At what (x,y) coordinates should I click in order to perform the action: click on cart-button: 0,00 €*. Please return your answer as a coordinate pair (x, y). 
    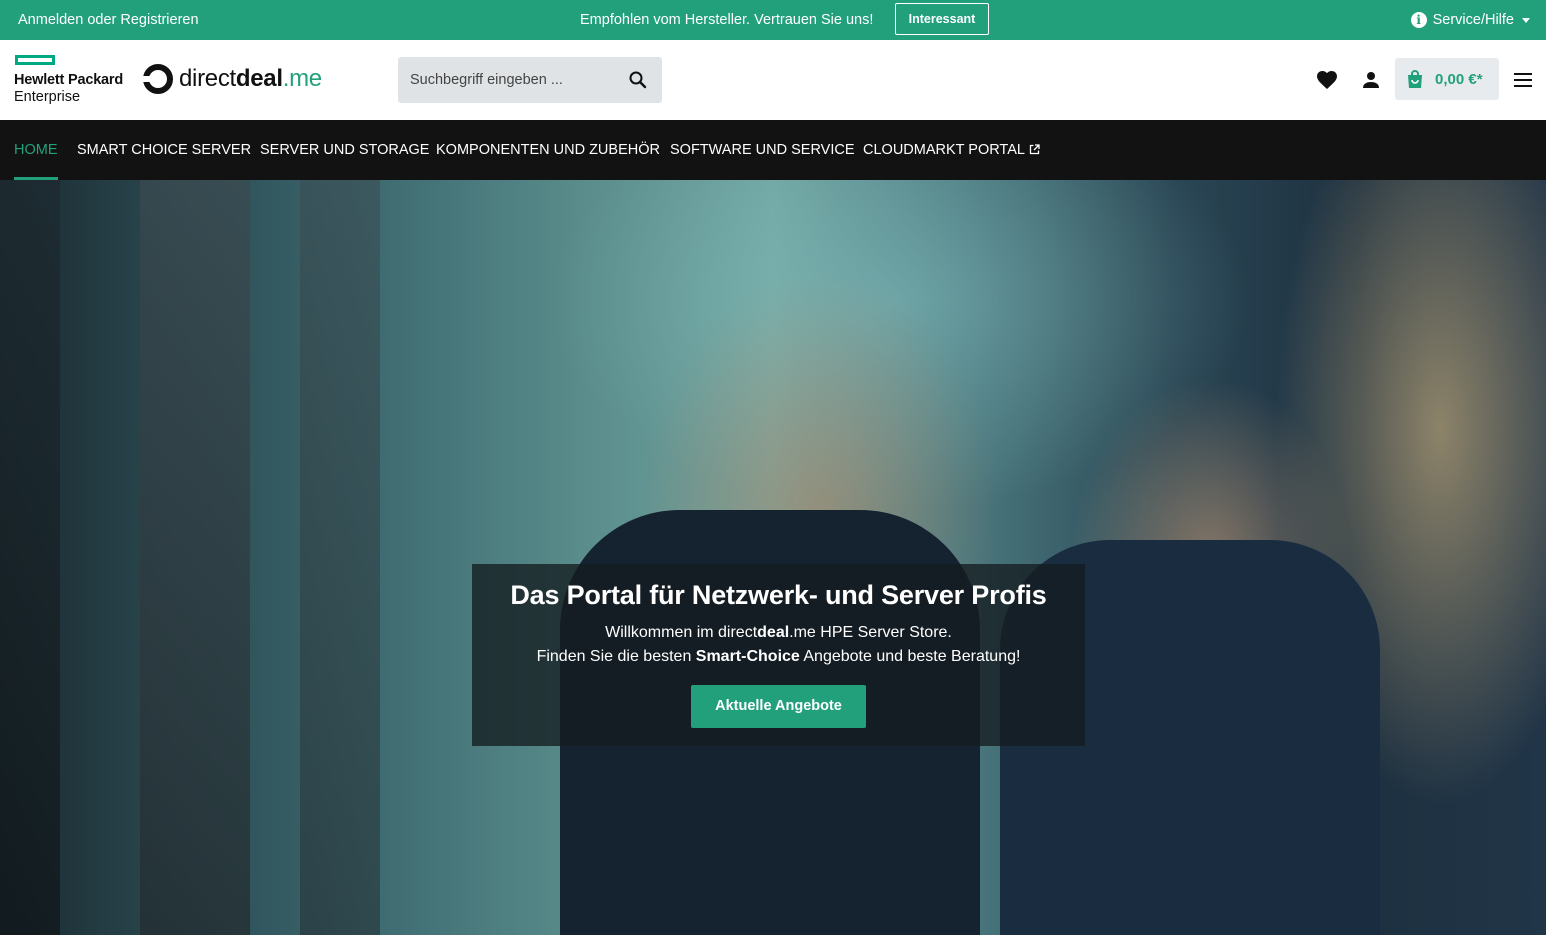
    Looking at the image, I should click on (1447, 79).